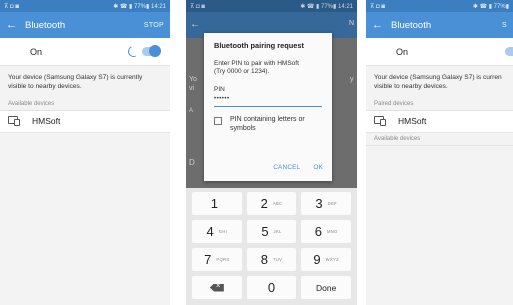  Describe the element at coordinates (155, 51) in the screenshot. I see `switch-knob` at that location.